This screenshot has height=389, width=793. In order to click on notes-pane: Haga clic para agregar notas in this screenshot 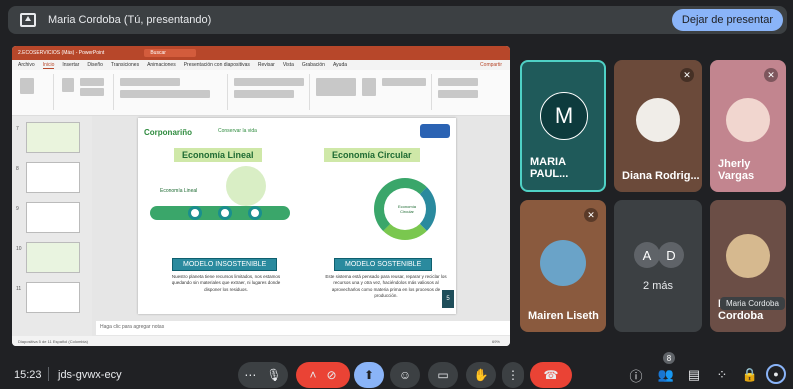, I will do `click(303, 328)`.